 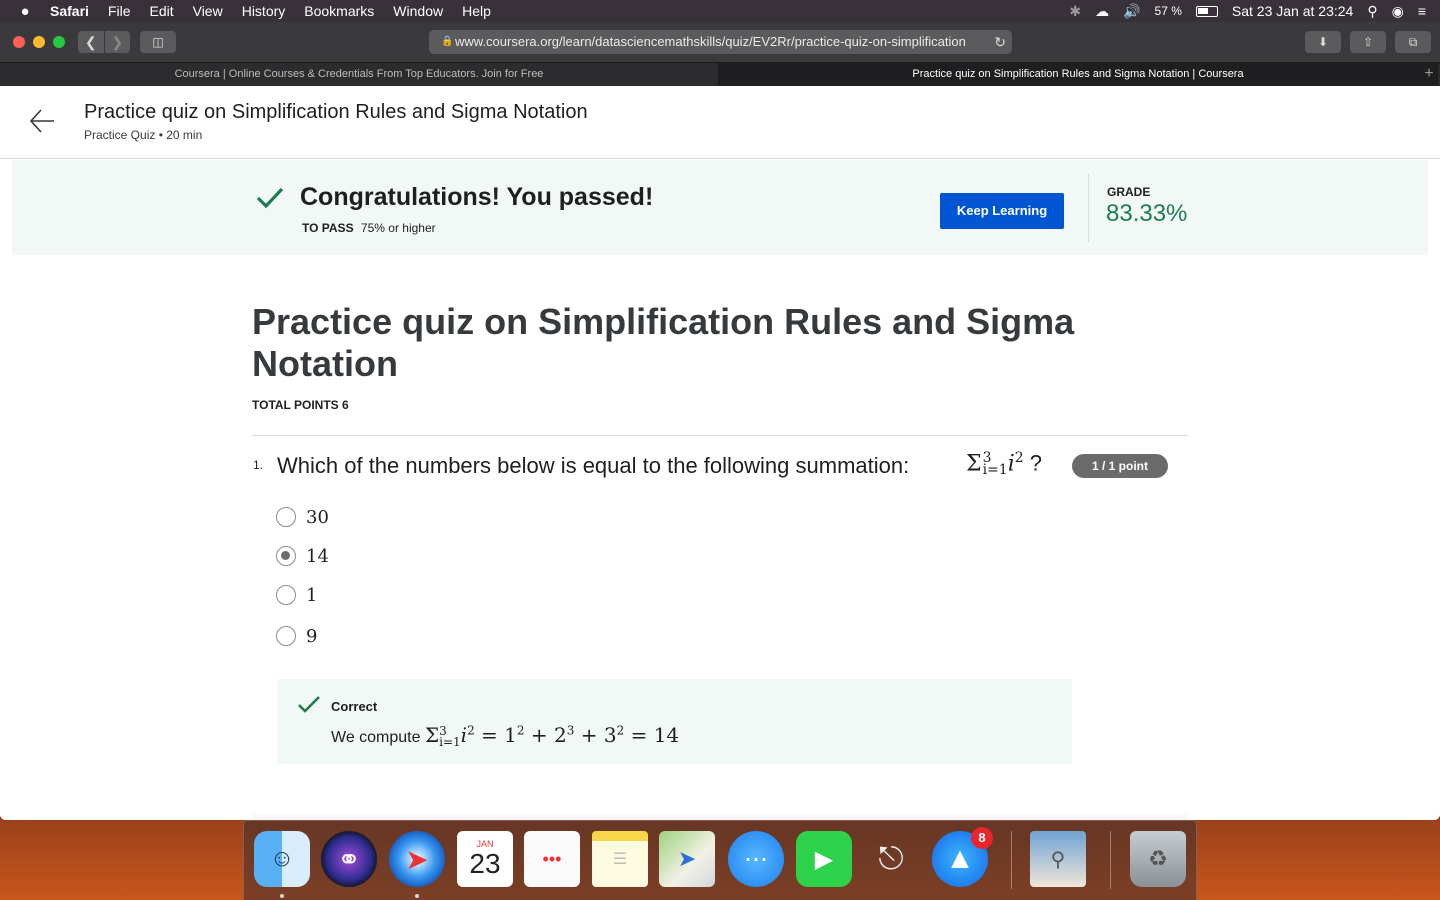 I want to click on grade-label: GRADE, so click(x=1129, y=192).